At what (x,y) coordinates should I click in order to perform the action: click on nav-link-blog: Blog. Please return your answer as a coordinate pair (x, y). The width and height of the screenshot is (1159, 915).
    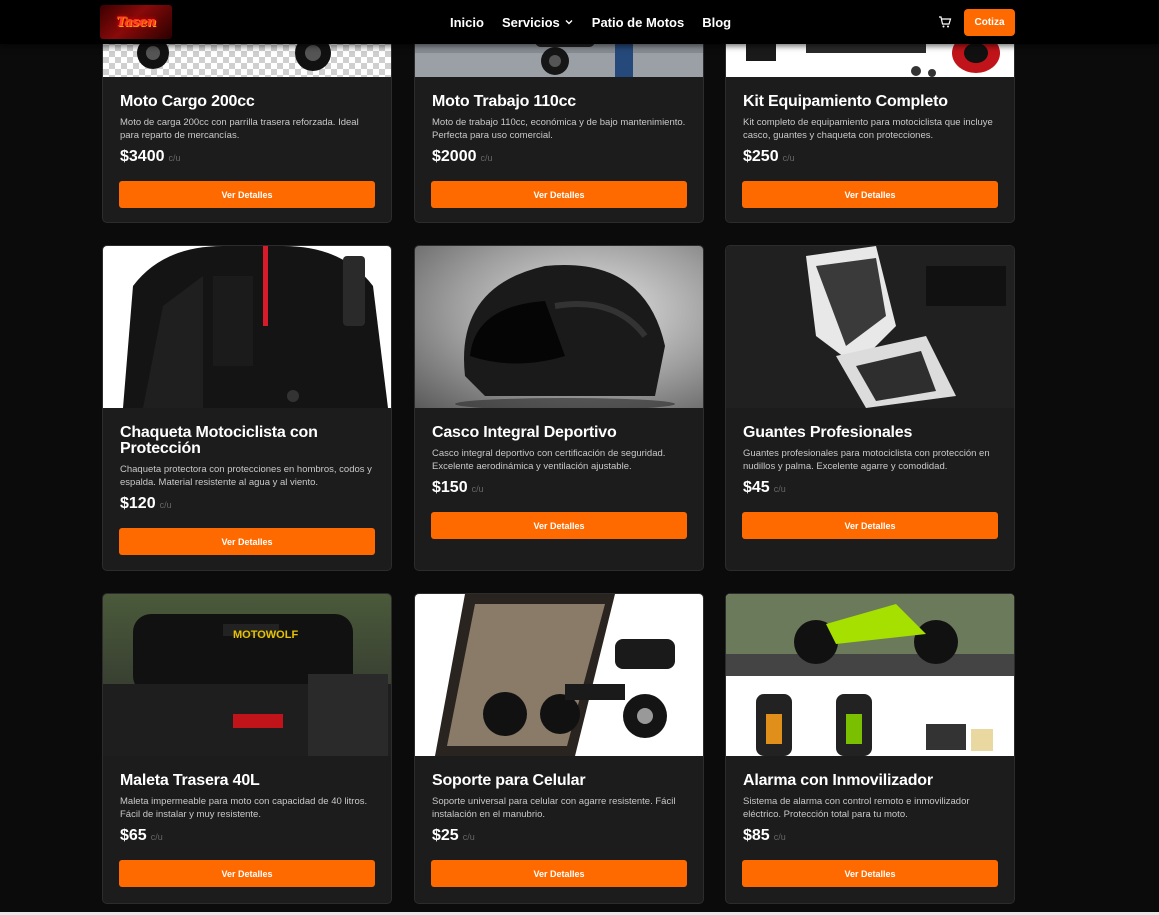
    Looking at the image, I should click on (716, 22).